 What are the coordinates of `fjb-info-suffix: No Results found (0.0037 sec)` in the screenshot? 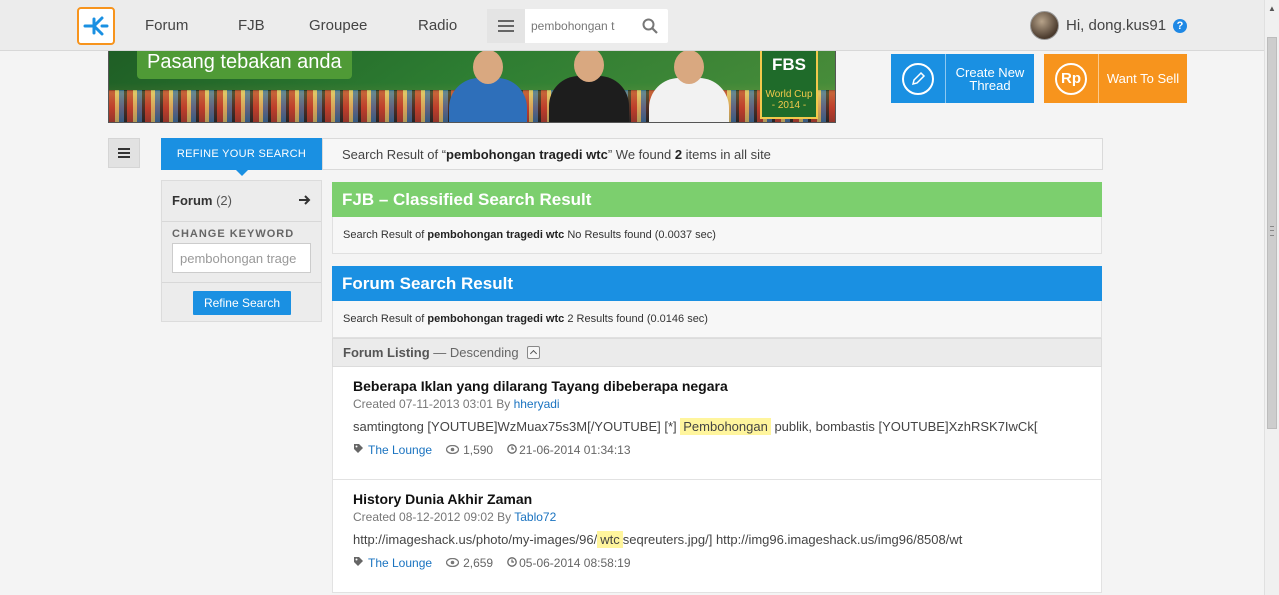 It's located at (640, 235).